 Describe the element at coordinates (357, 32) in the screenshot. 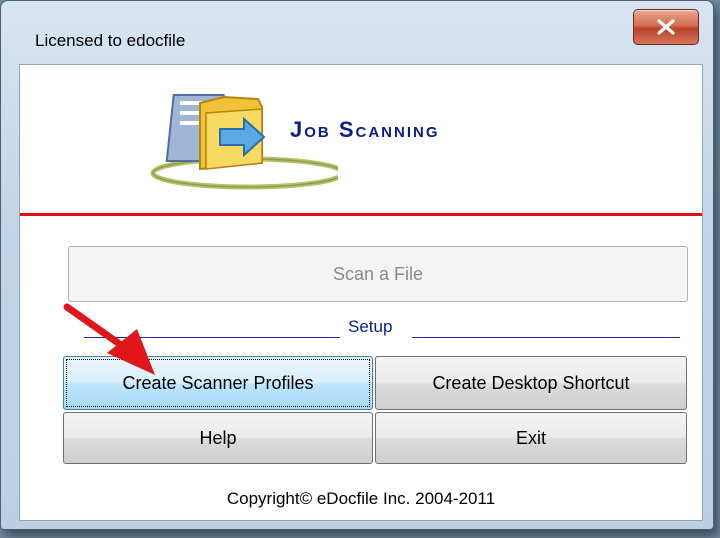

I see `title-bar: Licensed to edocfile` at that location.